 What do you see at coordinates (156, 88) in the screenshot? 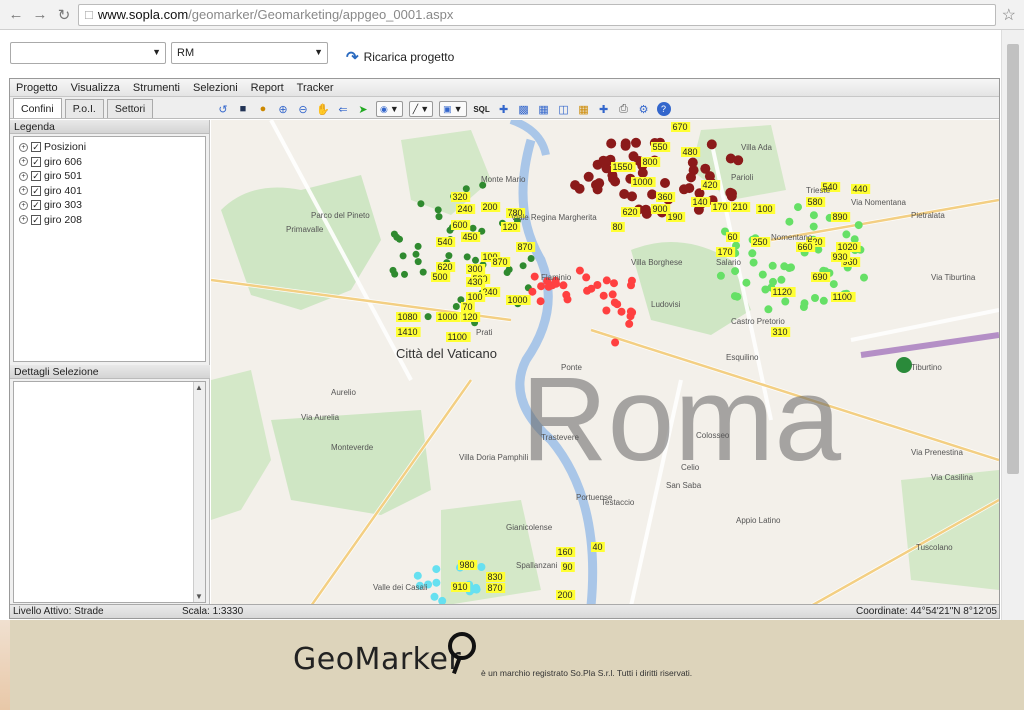
I see `menu-strumenti: Strumenti` at bounding box center [156, 88].